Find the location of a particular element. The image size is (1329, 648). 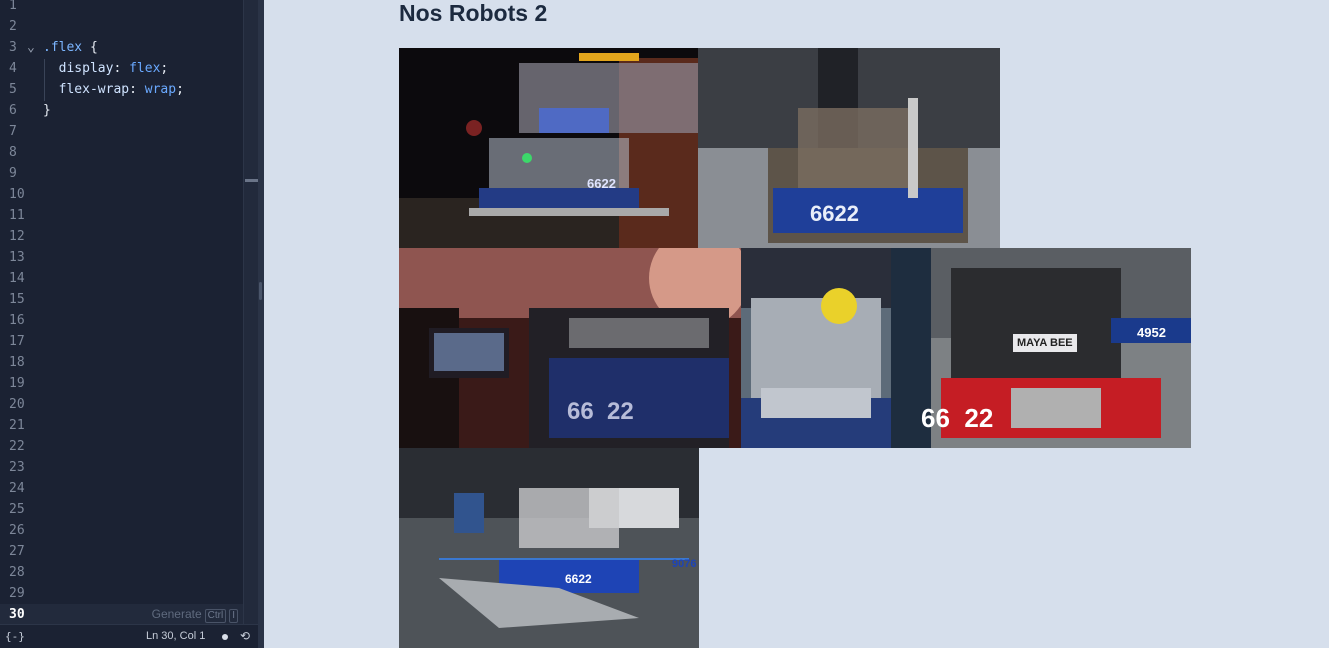

editor-line: 26 is located at coordinates (121, 530).